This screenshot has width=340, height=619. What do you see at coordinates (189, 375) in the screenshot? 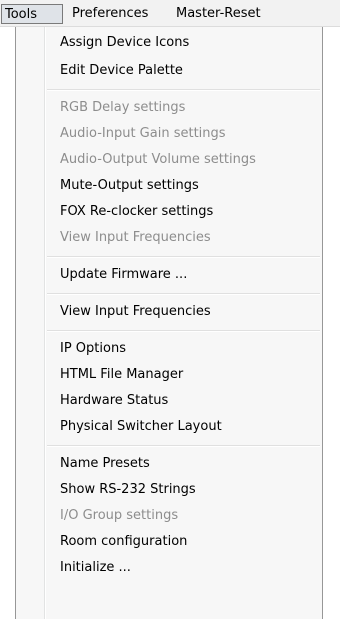
I see `menu-item-html-file-manager: HTML File Manager` at bounding box center [189, 375].